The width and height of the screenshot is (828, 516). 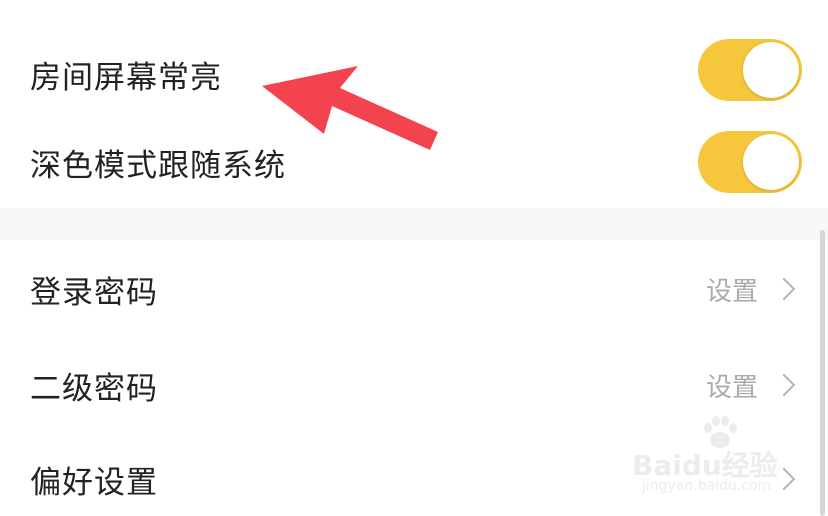 I want to click on section-divider, so click(x=414, y=224).